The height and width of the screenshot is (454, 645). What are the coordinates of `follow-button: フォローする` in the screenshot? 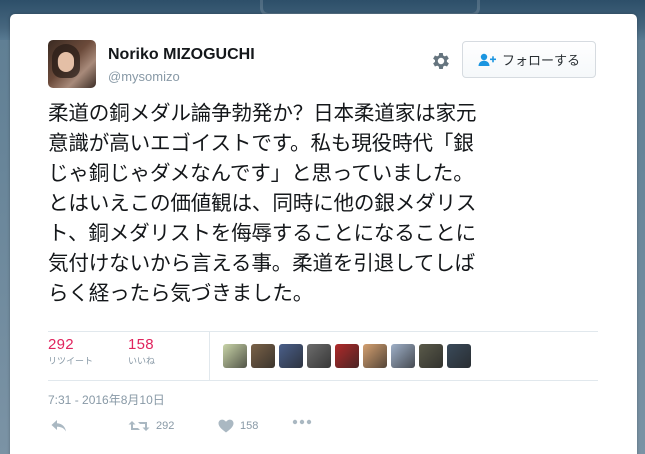 It's located at (529, 59).